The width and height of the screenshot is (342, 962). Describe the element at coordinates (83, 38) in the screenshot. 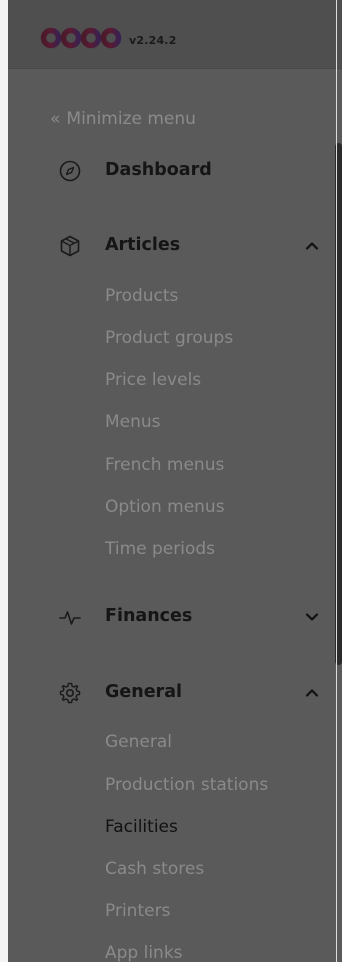

I see `booq-logo` at that location.